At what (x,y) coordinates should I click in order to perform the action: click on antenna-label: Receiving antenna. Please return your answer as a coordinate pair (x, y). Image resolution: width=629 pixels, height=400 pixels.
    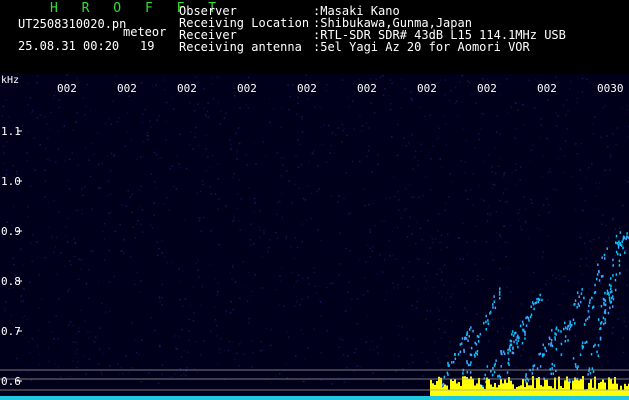
    Looking at the image, I should click on (240, 47).